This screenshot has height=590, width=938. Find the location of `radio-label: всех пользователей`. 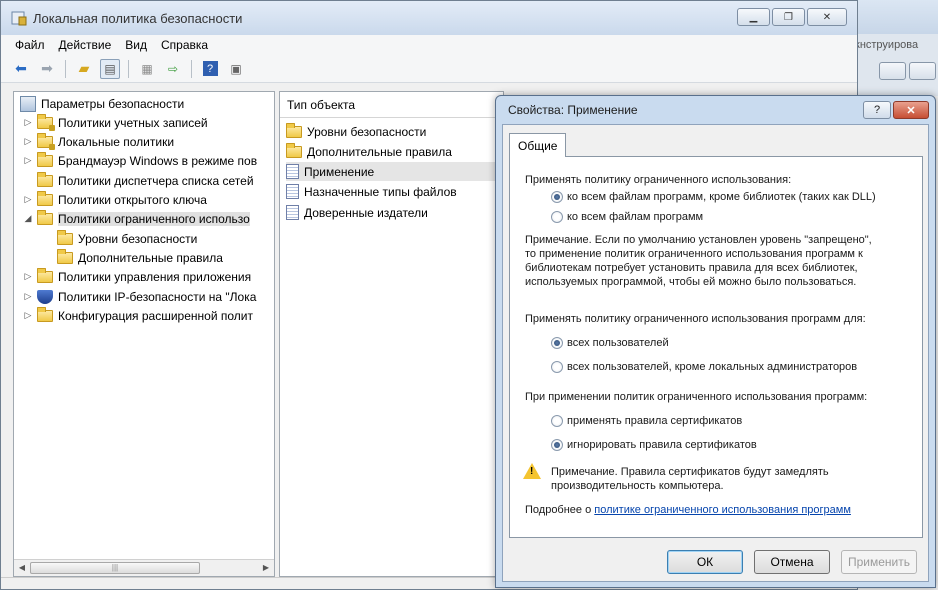

radio-label: всех пользователей is located at coordinates (618, 343).